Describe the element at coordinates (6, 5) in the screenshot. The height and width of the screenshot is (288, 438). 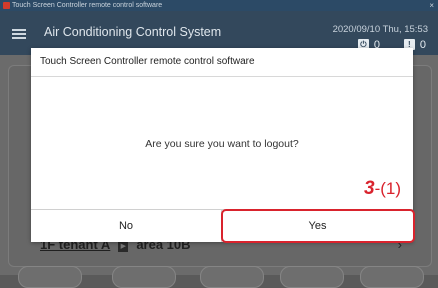
I see `app-icon` at that location.